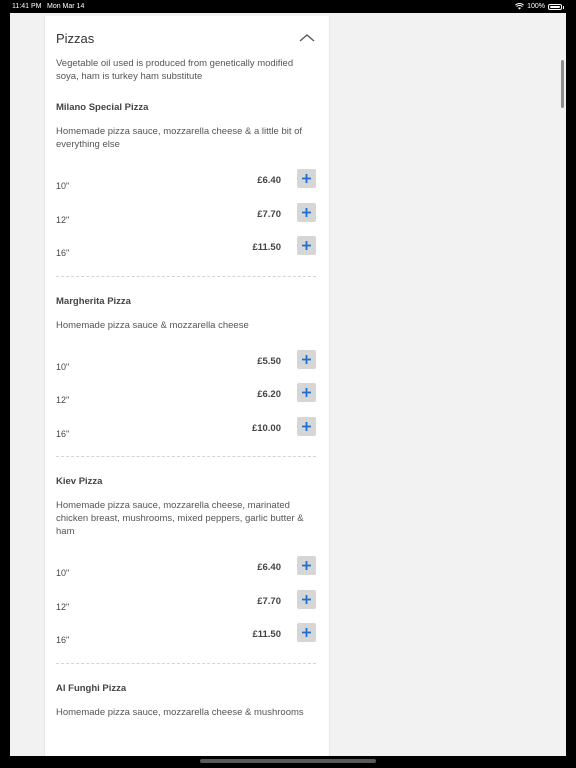 This screenshot has height=768, width=576. I want to click on product-name: Margherita Pizza, so click(93, 301).